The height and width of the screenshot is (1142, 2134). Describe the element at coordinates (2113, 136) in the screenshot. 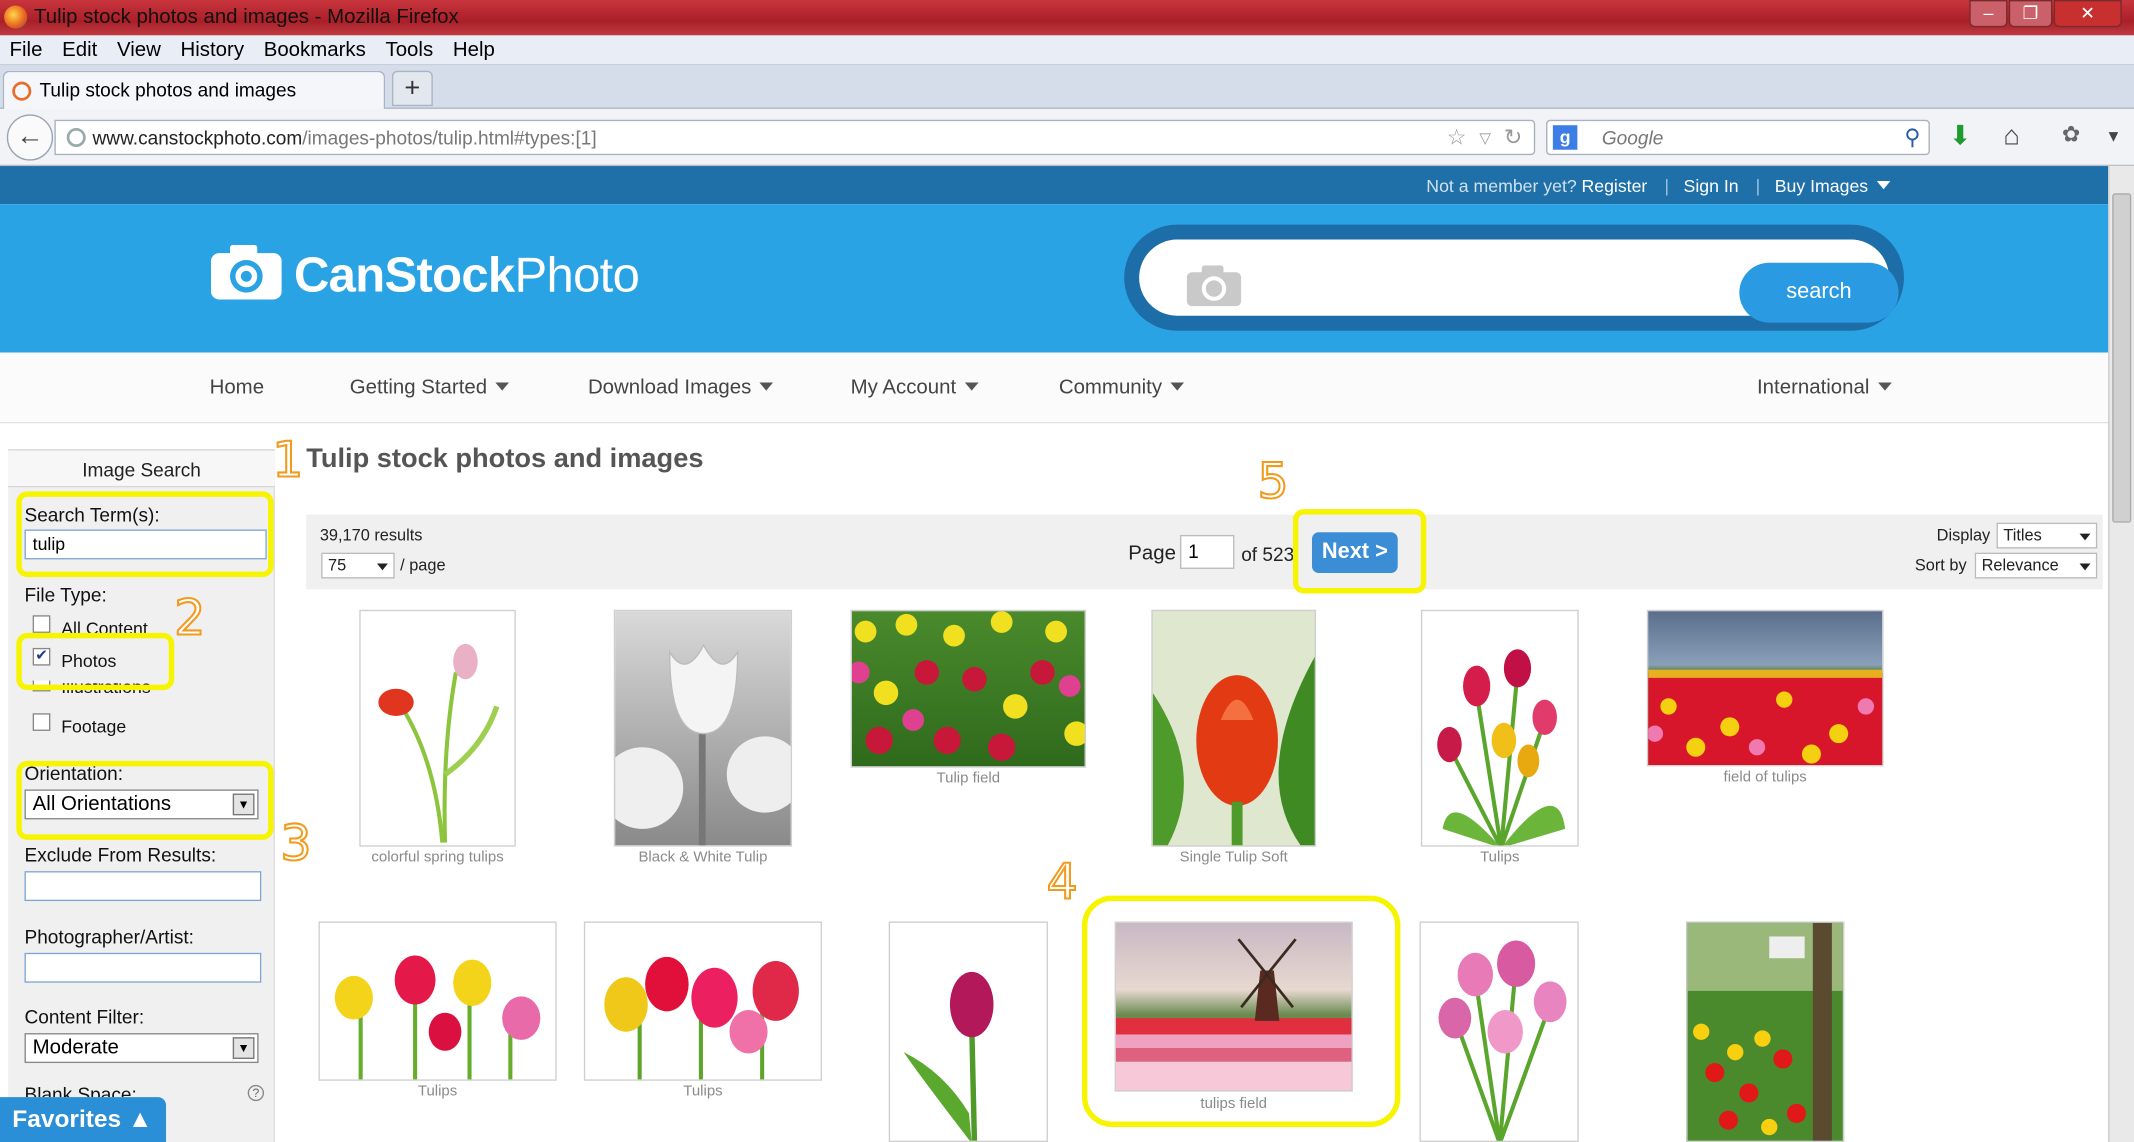

I see `menu-chevron-icon: ▼` at that location.